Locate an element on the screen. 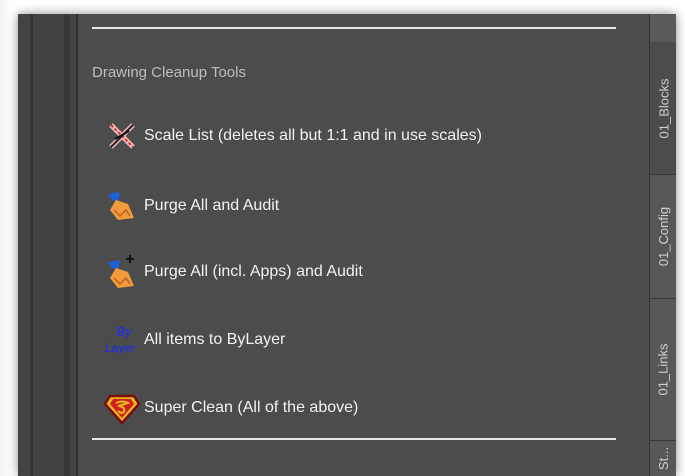 This screenshot has width=685, height=476. tab-01-blocks: 01_Blocks is located at coordinates (663, 108).